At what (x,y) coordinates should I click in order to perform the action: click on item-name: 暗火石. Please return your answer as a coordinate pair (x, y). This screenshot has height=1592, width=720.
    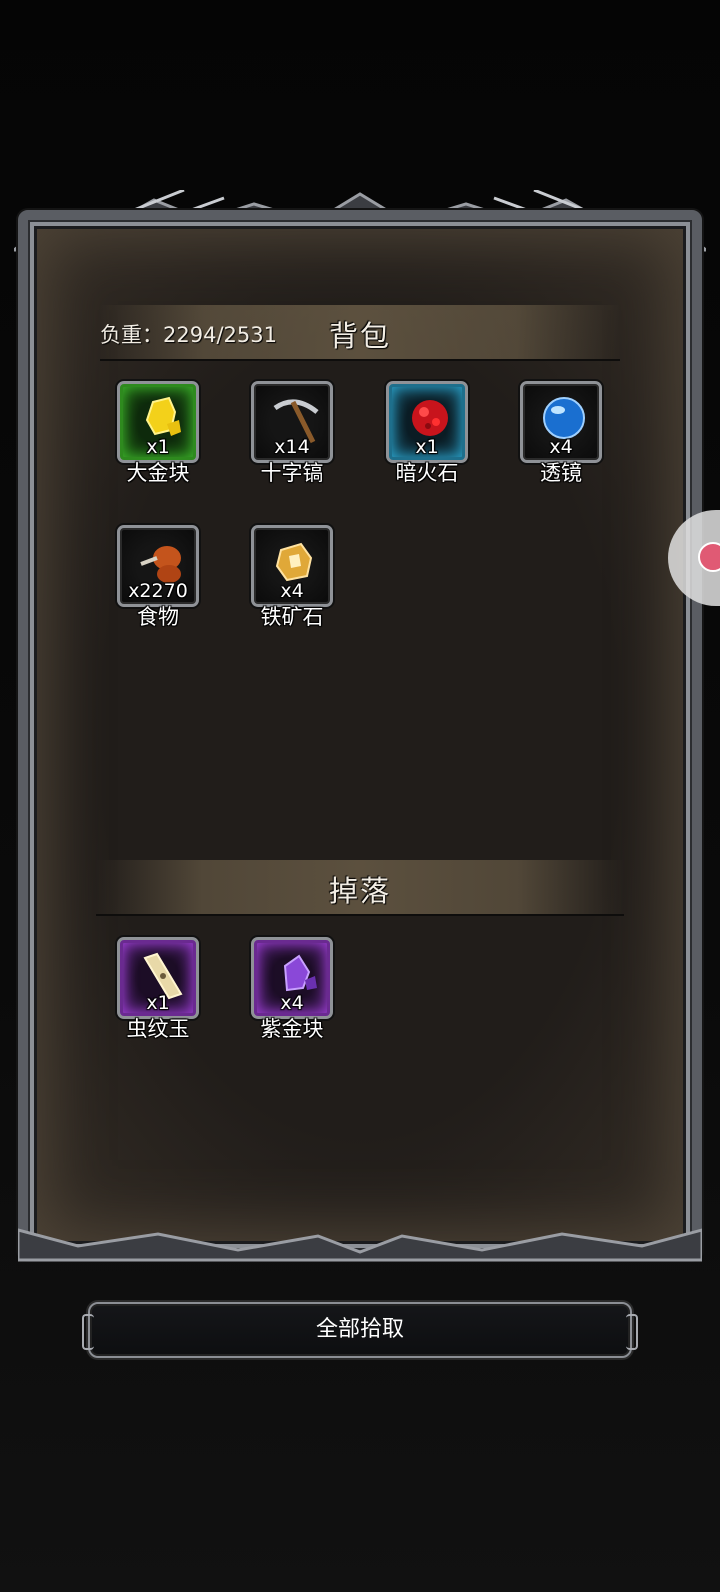
    Looking at the image, I should click on (427, 473).